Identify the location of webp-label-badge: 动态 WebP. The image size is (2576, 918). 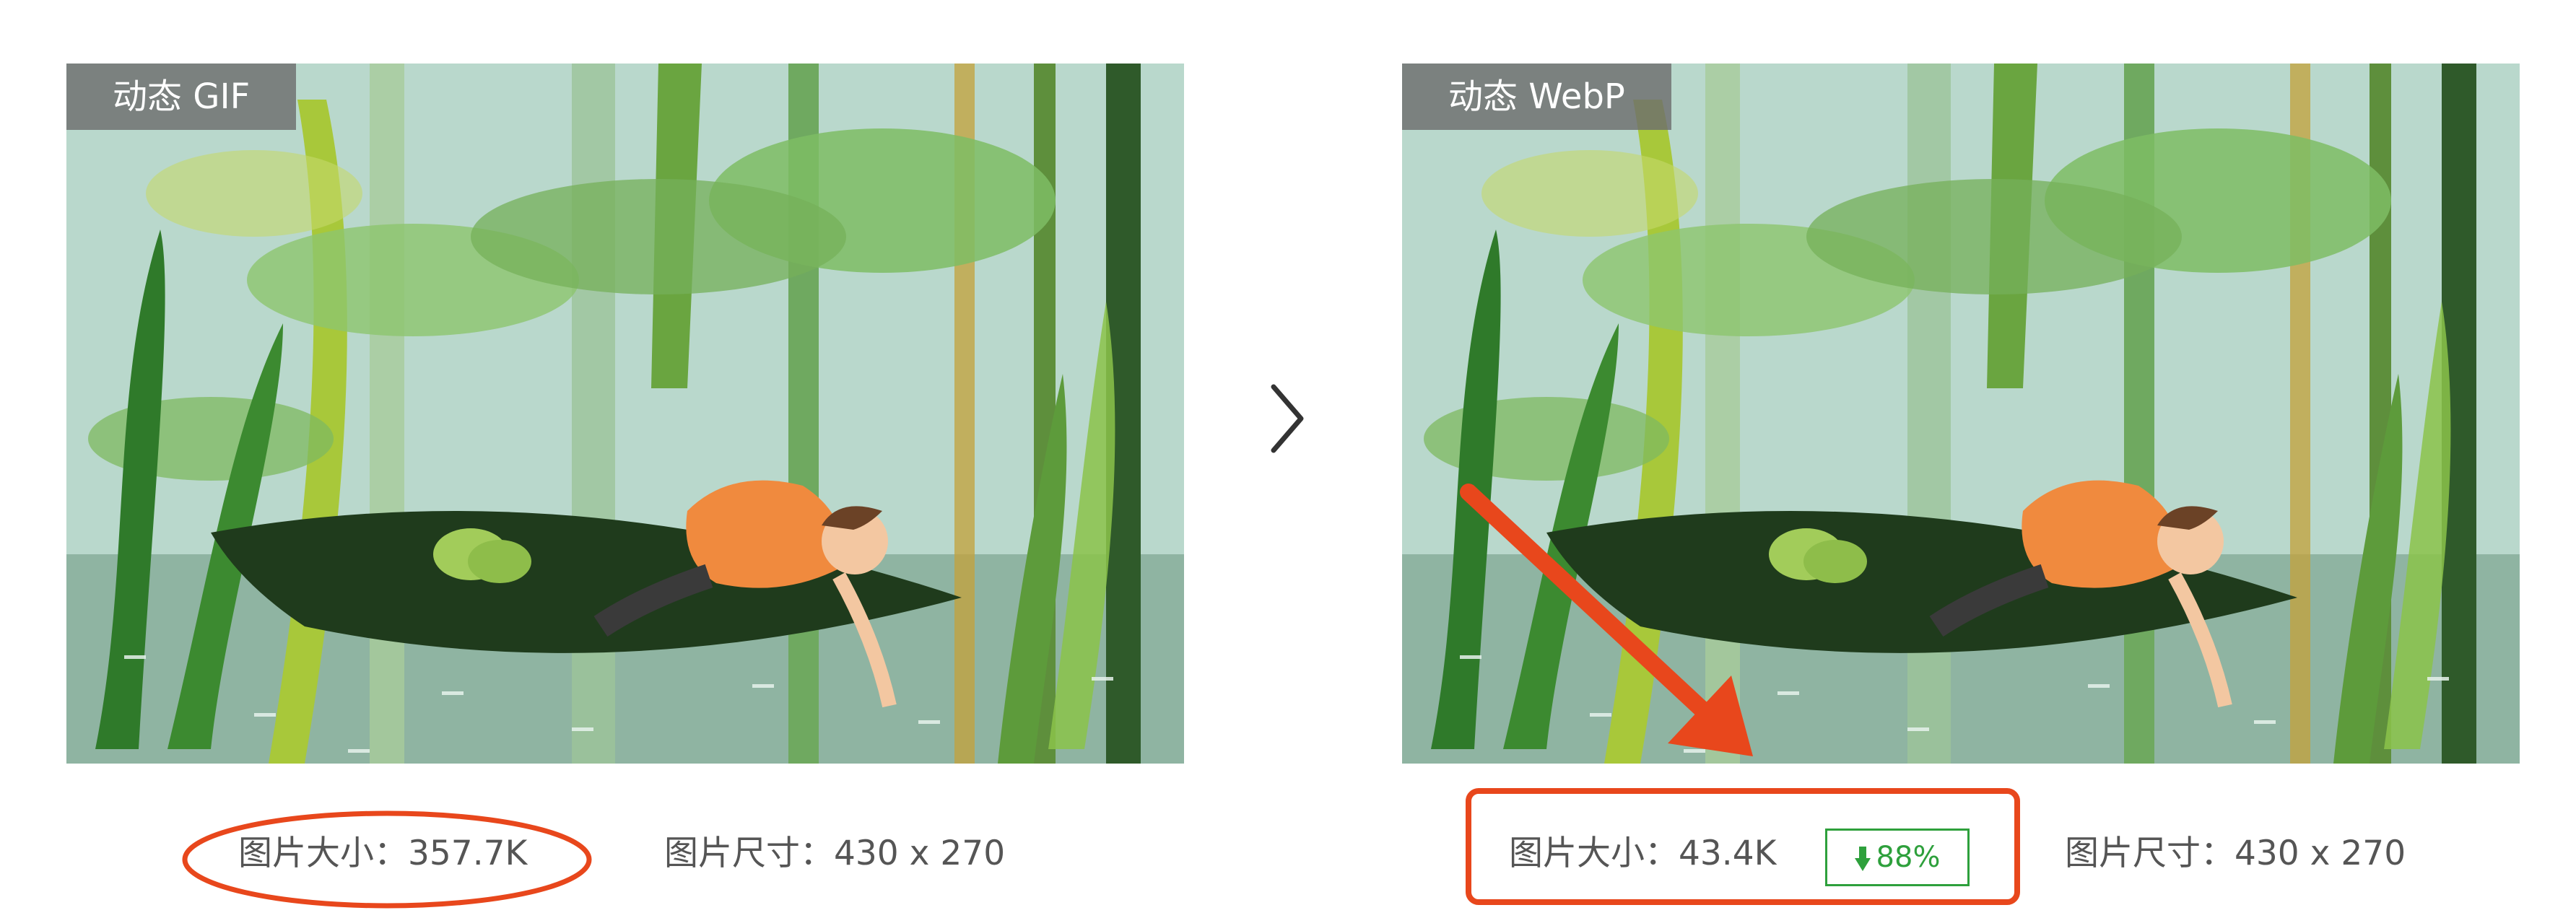
(1536, 97).